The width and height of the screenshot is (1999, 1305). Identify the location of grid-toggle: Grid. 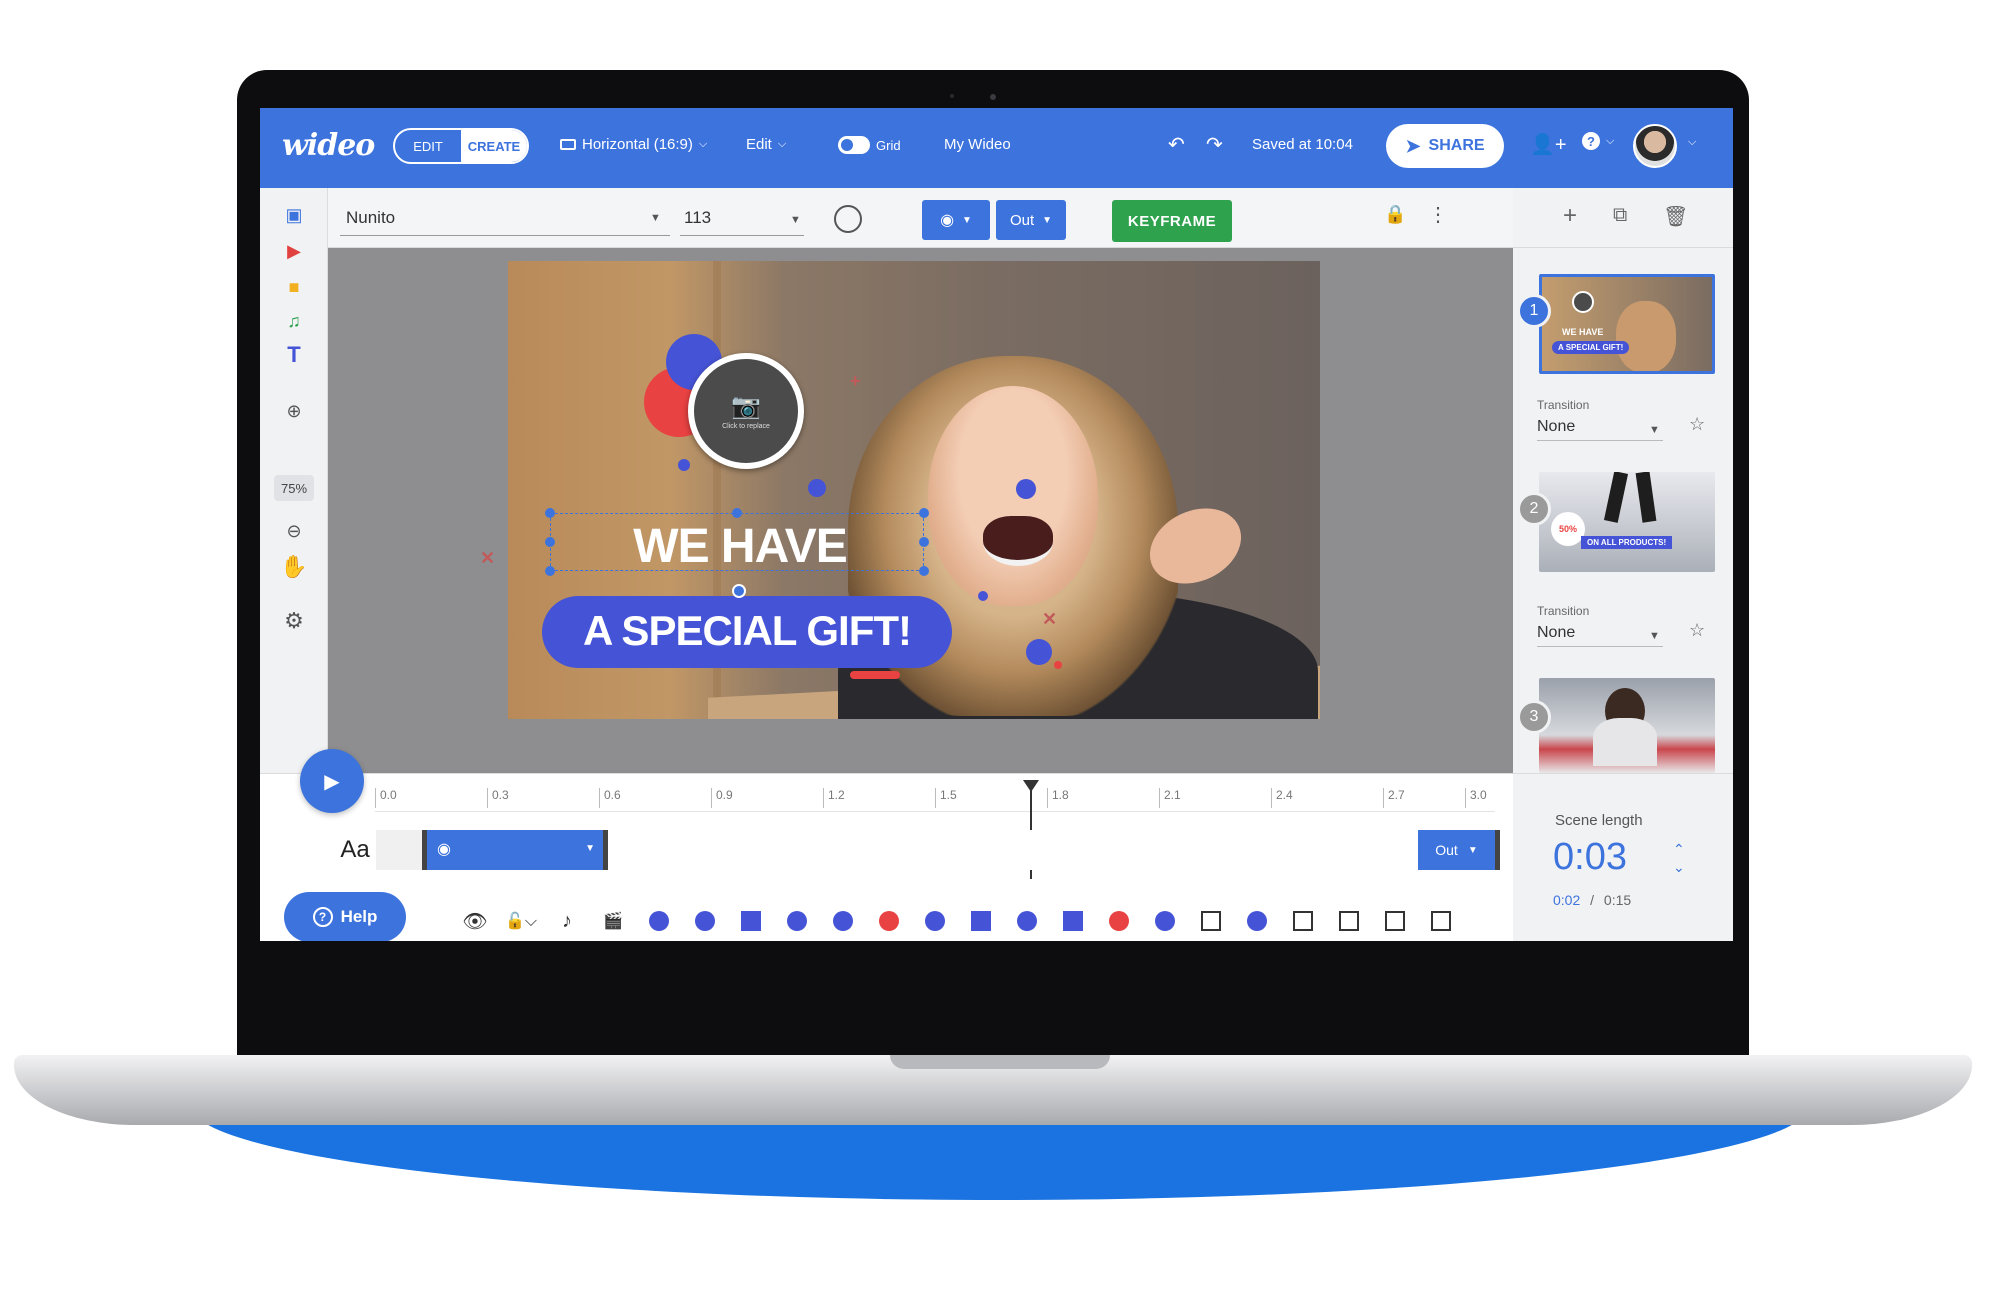
(869, 145).